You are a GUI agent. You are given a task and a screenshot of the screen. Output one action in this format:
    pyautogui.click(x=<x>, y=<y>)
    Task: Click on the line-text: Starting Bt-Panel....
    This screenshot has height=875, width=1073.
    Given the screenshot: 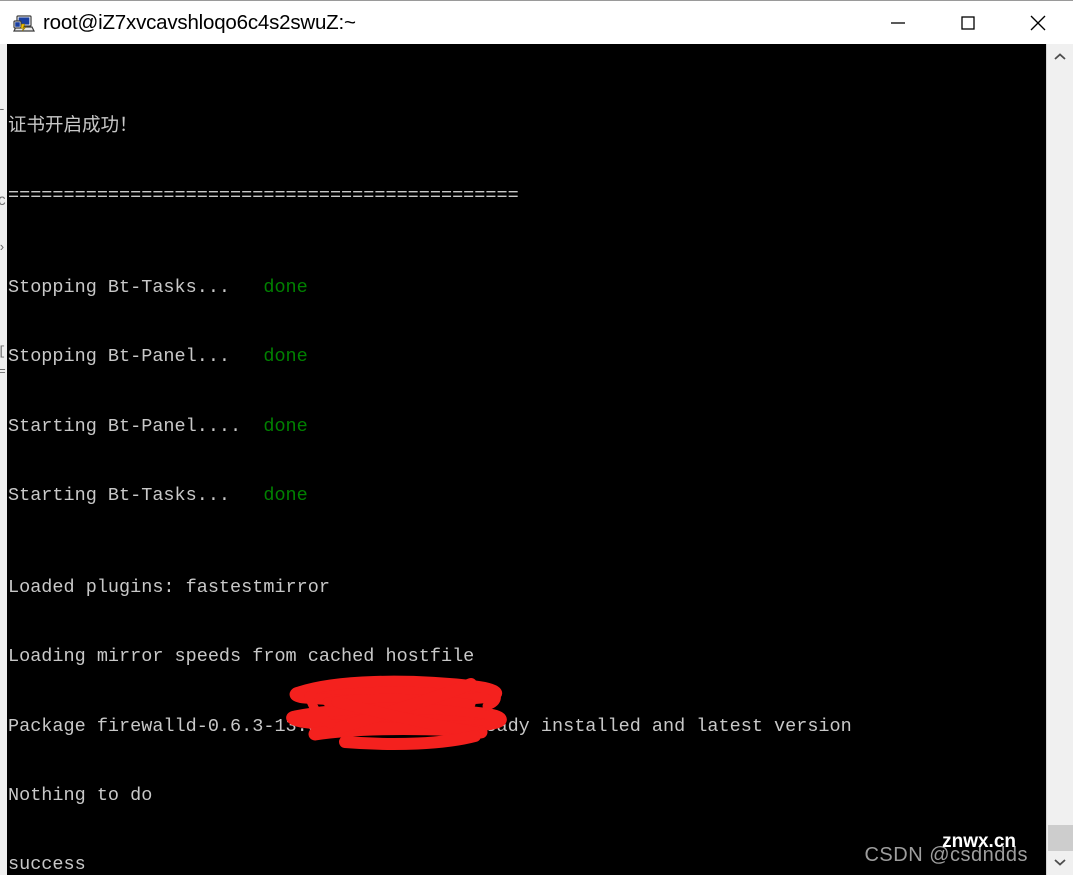 What is the action you would take?
    pyautogui.click(x=136, y=426)
    